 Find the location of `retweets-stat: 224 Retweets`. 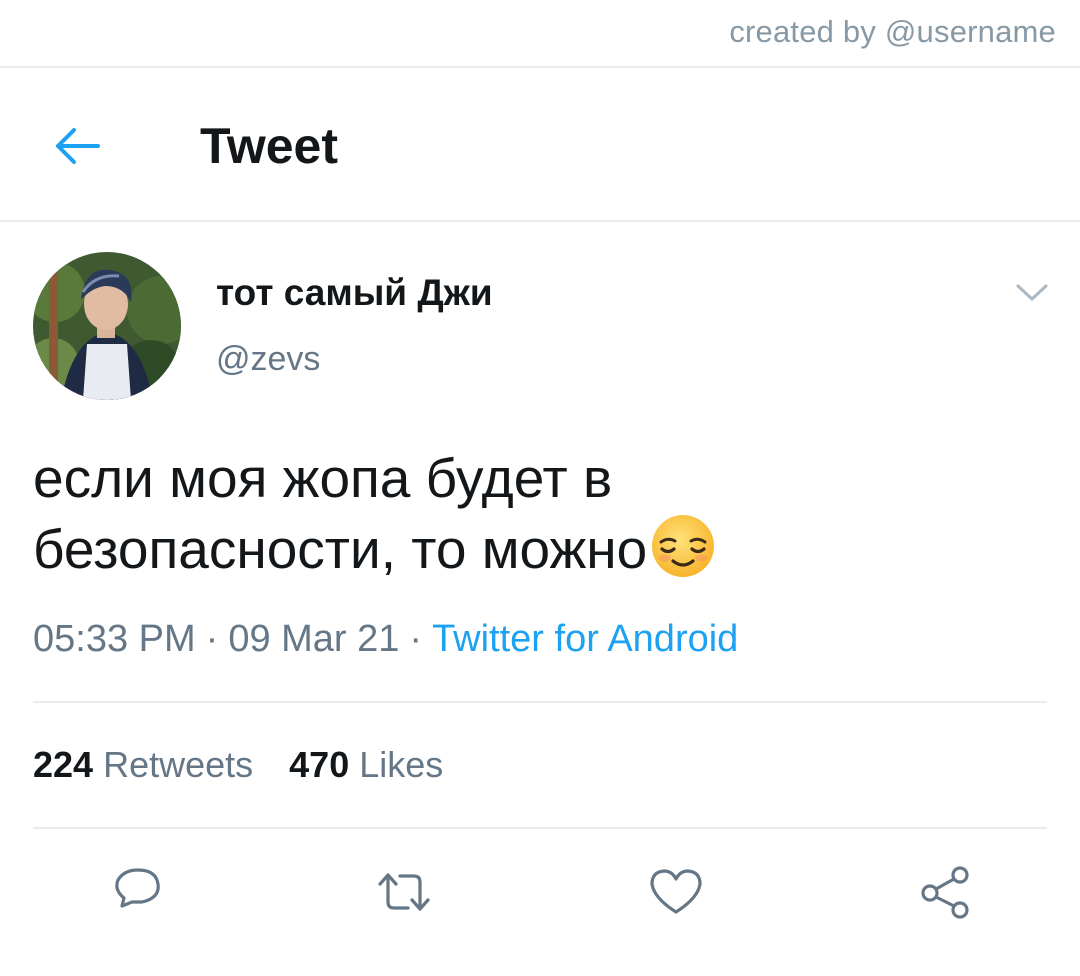

retweets-stat: 224 Retweets is located at coordinates (143, 765).